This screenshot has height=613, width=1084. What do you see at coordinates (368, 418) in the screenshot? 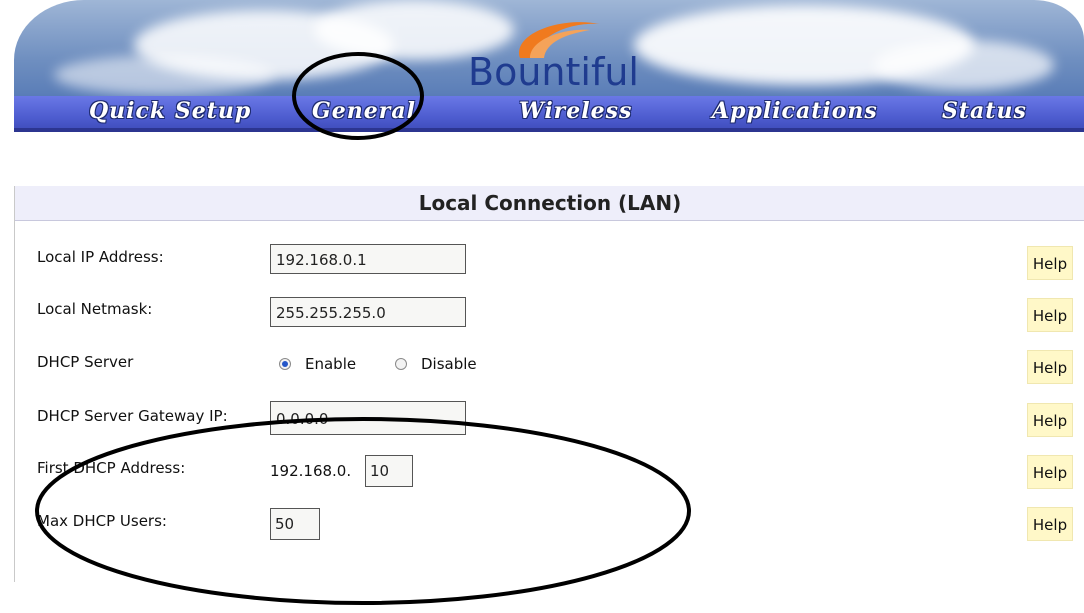
I see `gateway-input: 0.0.0.0` at bounding box center [368, 418].